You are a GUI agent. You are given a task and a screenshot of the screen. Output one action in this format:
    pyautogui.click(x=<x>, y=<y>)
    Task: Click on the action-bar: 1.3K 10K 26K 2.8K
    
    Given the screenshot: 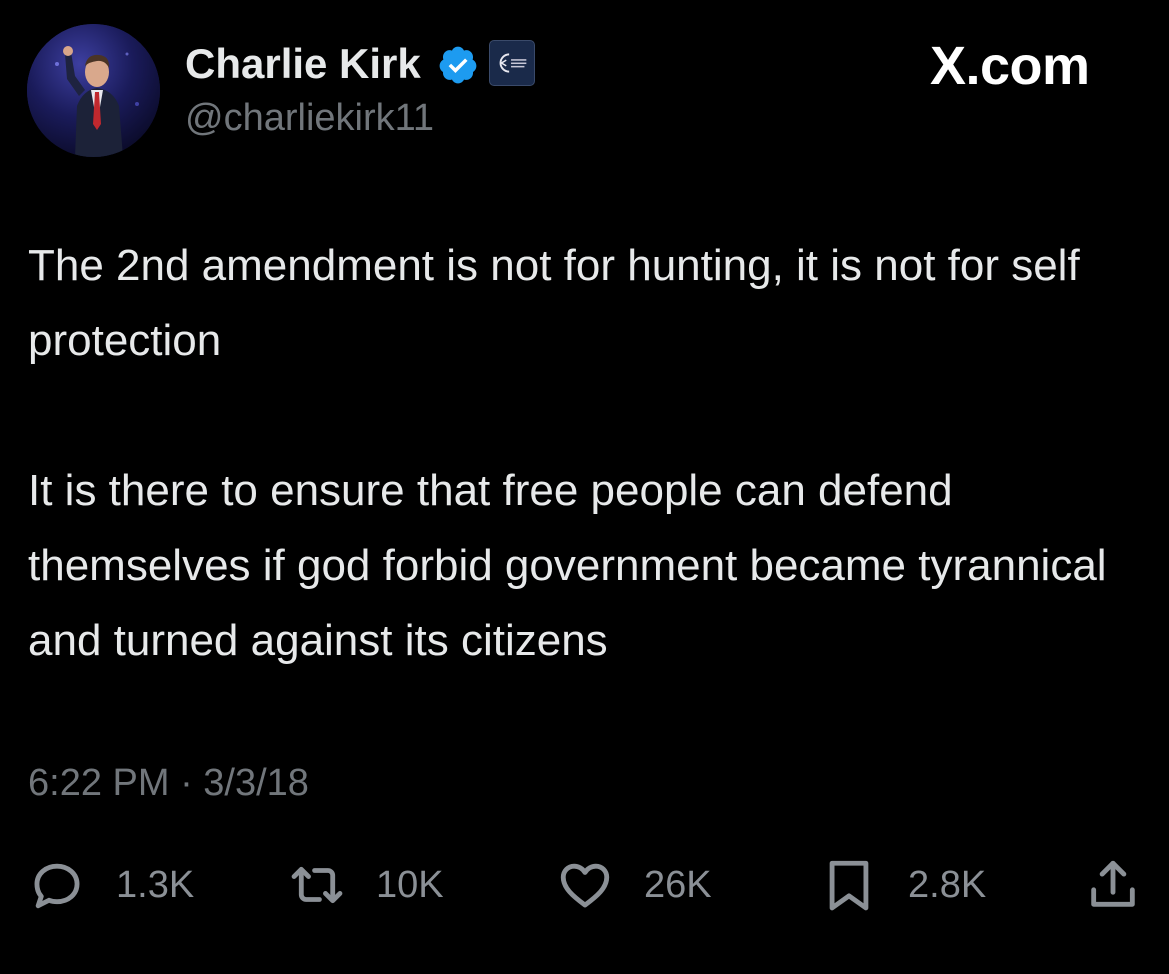 What is the action you would take?
    pyautogui.click(x=584, y=885)
    